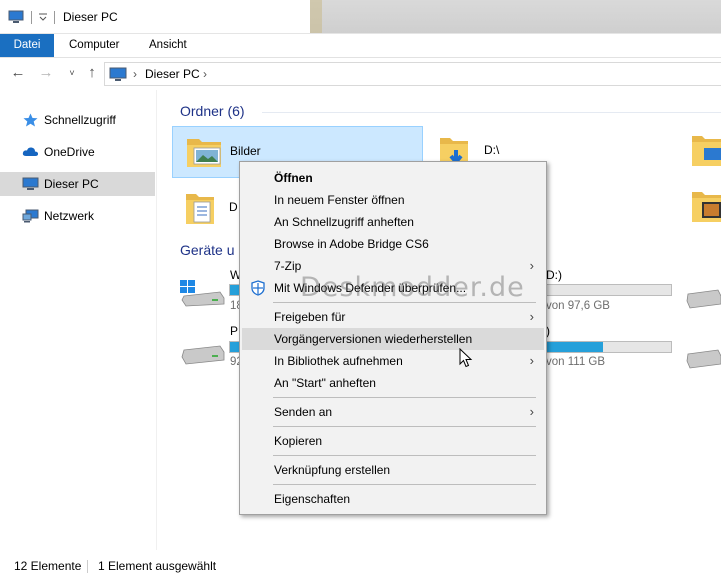  Describe the element at coordinates (360, 566) in the screenshot. I see `status-bar: 12 Elemente 1 Element ausgewählt` at that location.